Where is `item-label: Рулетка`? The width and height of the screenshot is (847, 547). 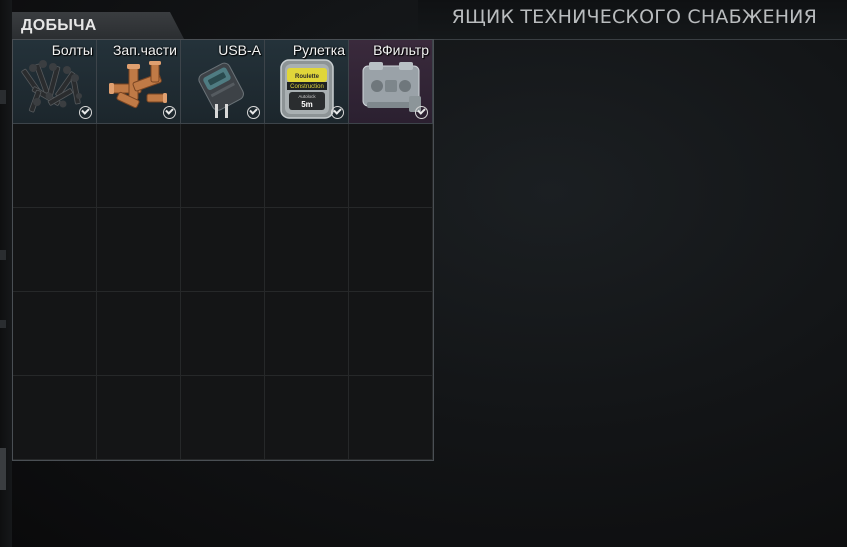
item-label: Рулетка is located at coordinates (318, 50).